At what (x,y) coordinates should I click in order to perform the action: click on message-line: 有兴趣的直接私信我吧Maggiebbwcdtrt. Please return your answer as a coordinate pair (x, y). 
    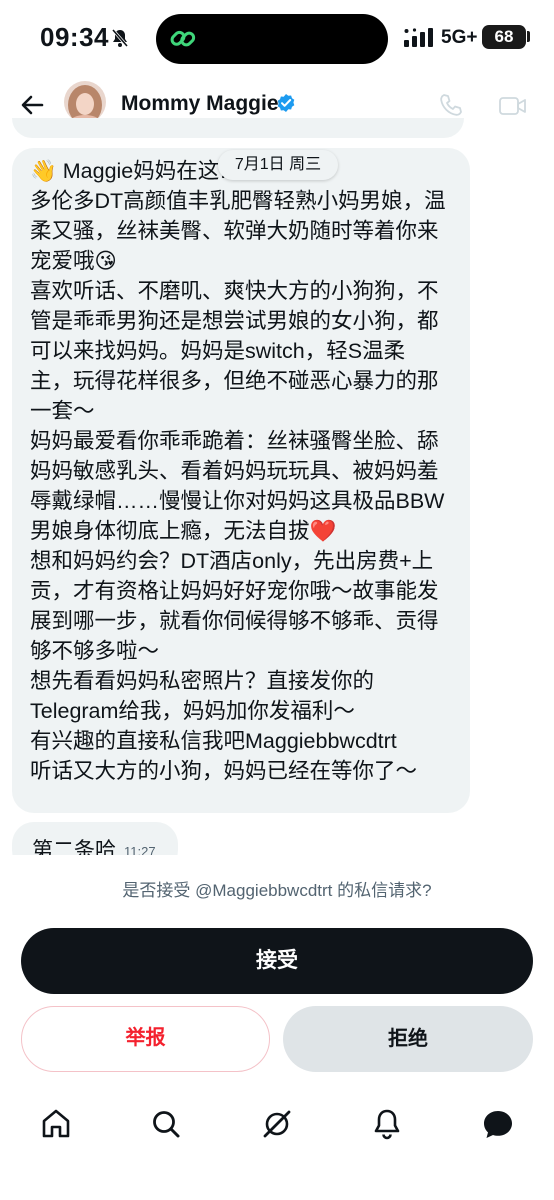
    Looking at the image, I should click on (213, 741).